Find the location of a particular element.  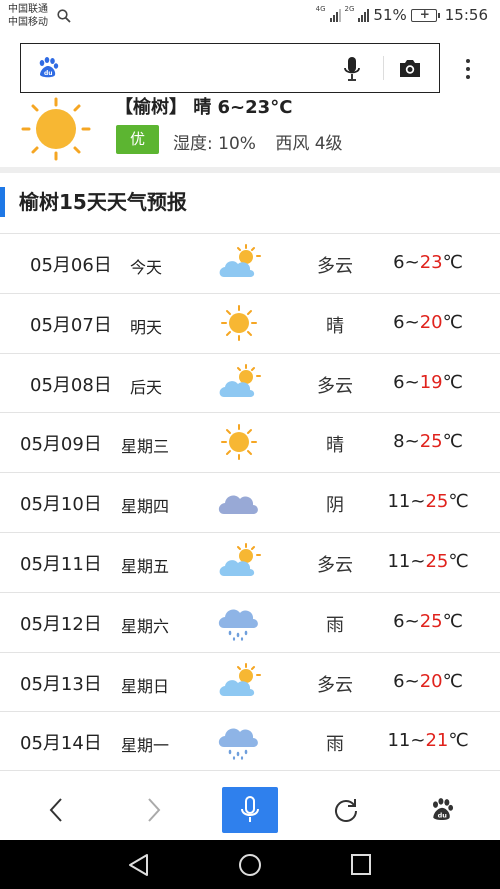

forecast-date: 05月07日 is located at coordinates (71, 325).